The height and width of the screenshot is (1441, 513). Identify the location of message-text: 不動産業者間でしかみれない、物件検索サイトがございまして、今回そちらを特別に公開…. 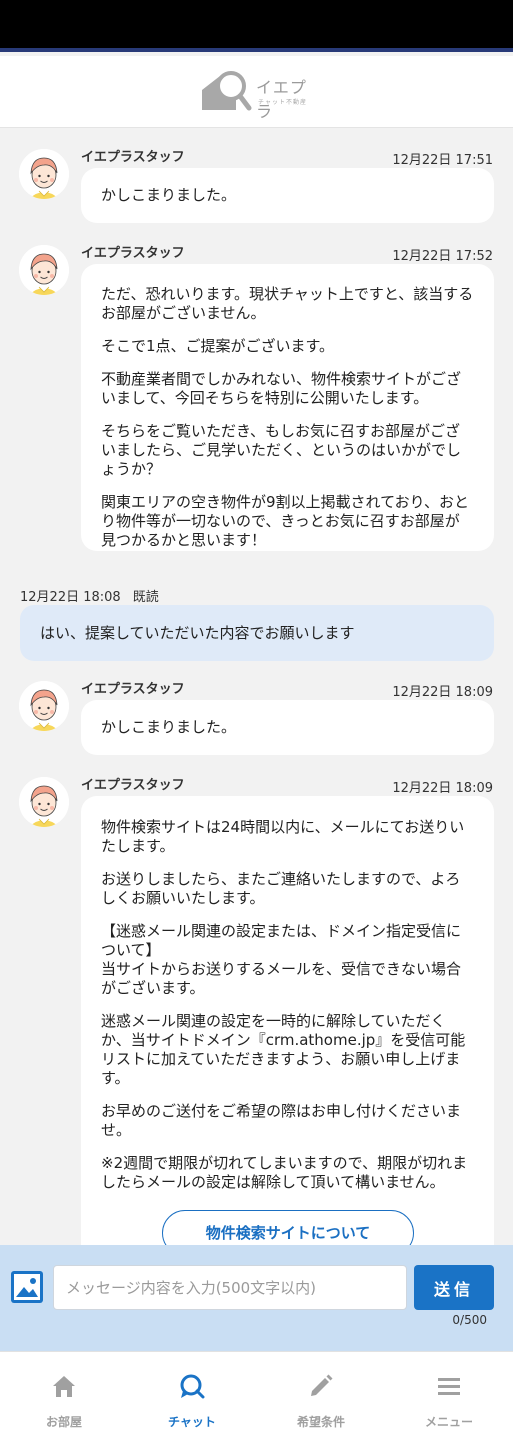
(281, 388).